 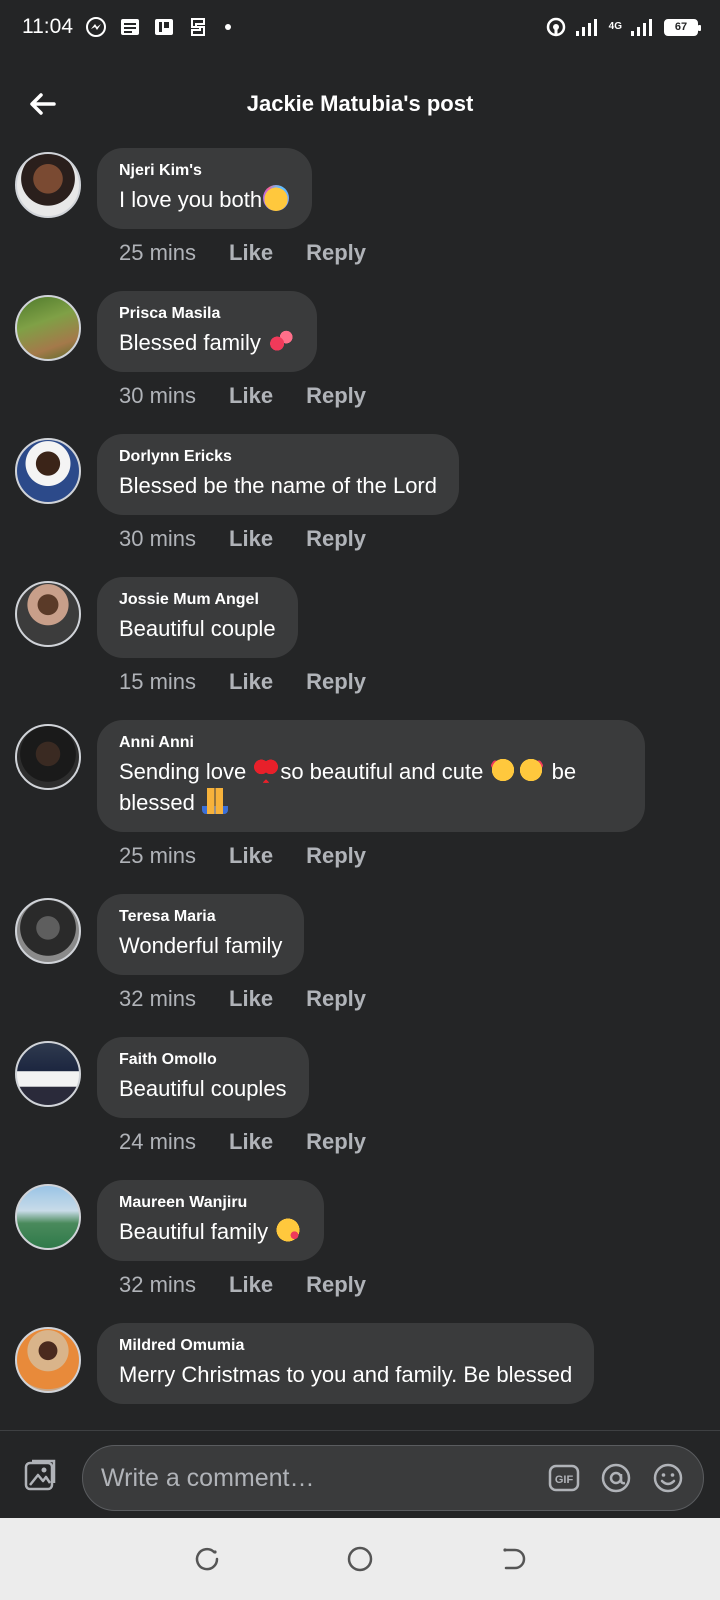 What do you see at coordinates (201, 945) in the screenshot?
I see `comment-text: Wonderful family` at bounding box center [201, 945].